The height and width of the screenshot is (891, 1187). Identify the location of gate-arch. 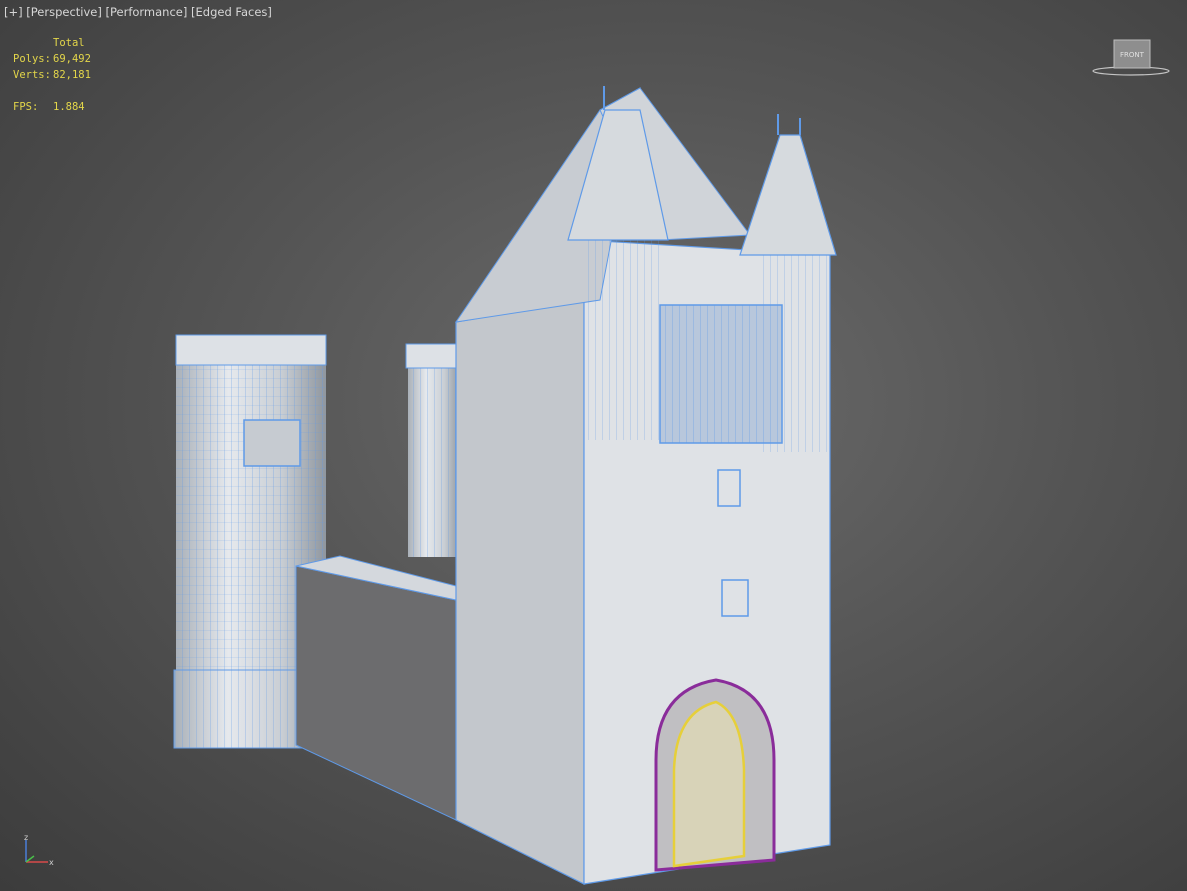
(715, 775).